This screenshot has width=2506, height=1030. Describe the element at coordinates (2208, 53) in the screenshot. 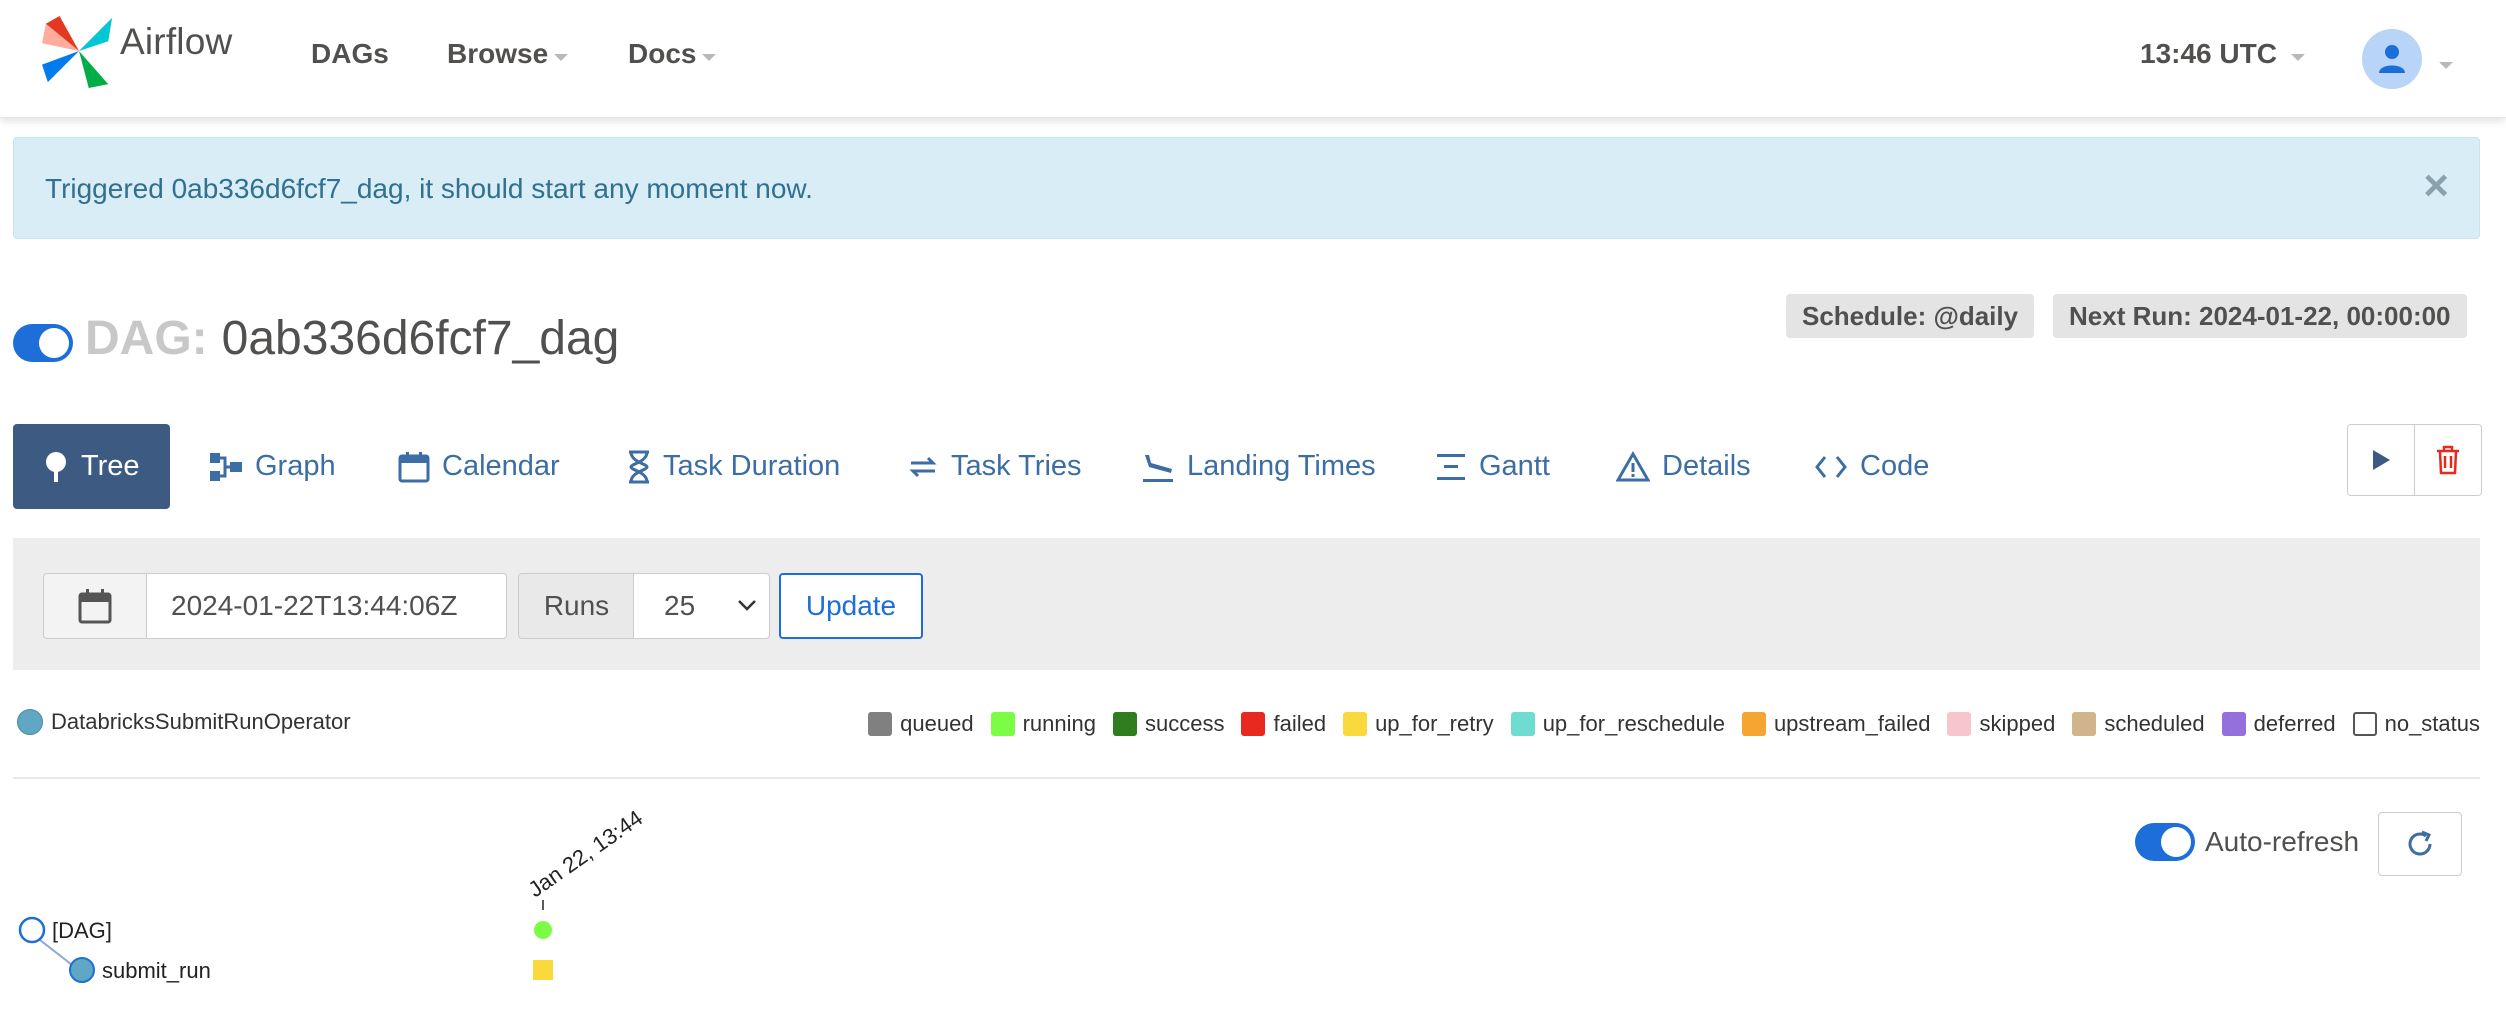

I see `current-time: 13:46 UTC` at that location.